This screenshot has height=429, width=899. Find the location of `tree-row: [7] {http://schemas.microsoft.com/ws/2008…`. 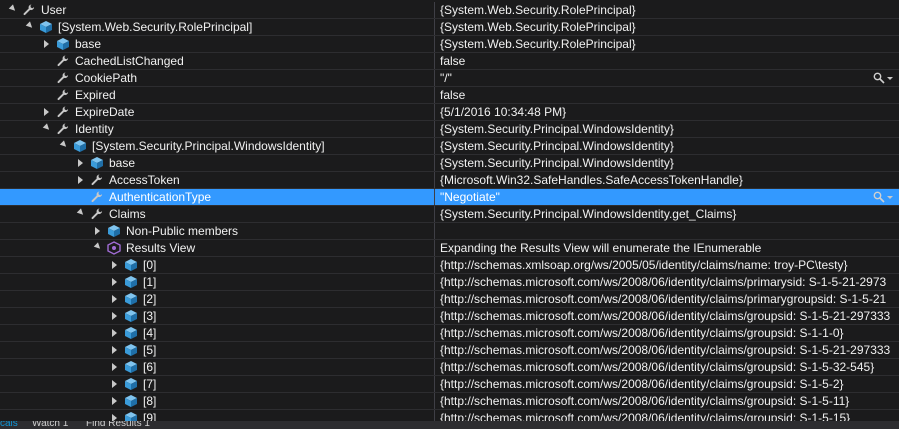

tree-row: [7] {http://schemas.microsoft.com/ws/2008… is located at coordinates (449, 384).